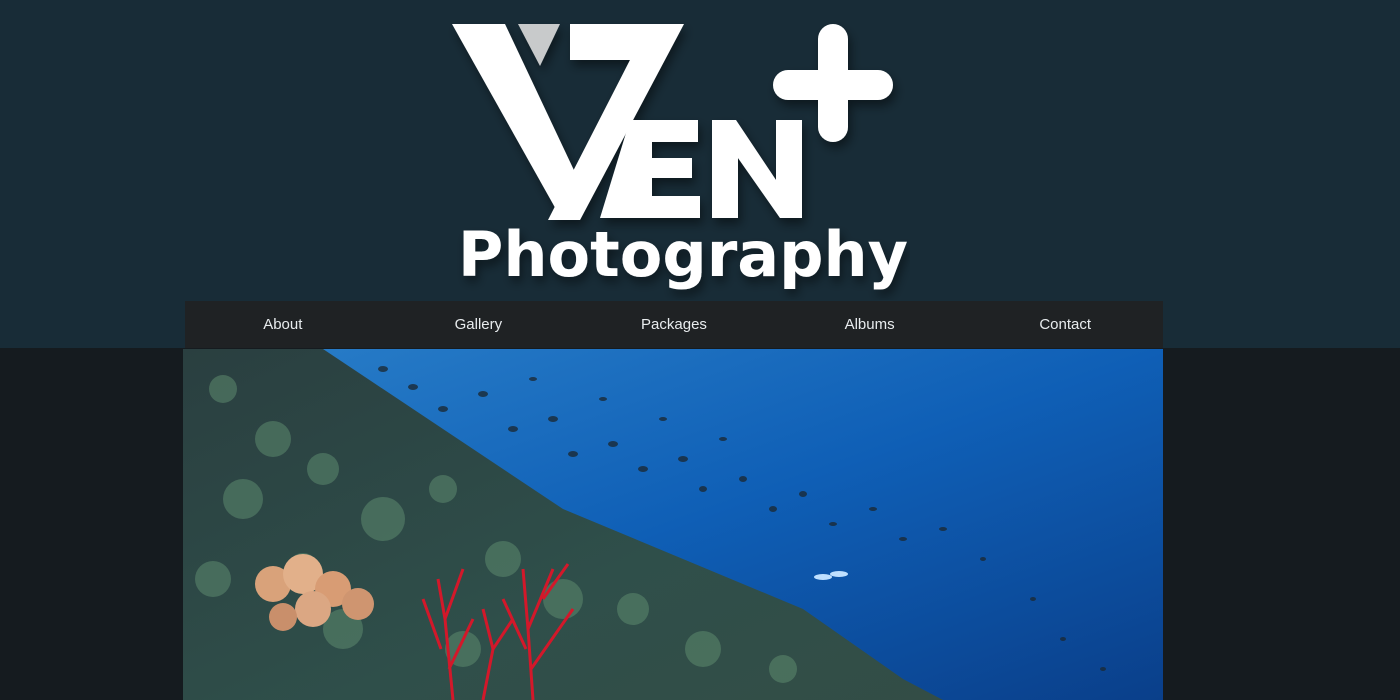  Describe the element at coordinates (1065, 324) in the screenshot. I see `nav-contact: Contact` at that location.